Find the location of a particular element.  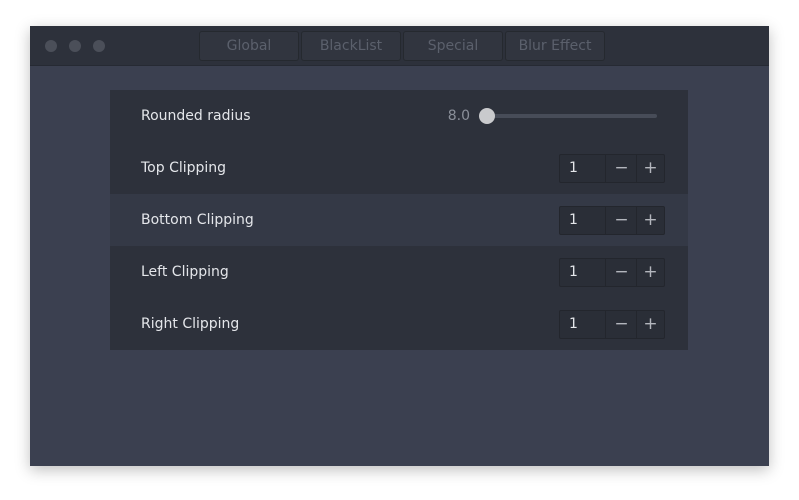

rounded-radius-value: 8.0 is located at coordinates (458, 116).